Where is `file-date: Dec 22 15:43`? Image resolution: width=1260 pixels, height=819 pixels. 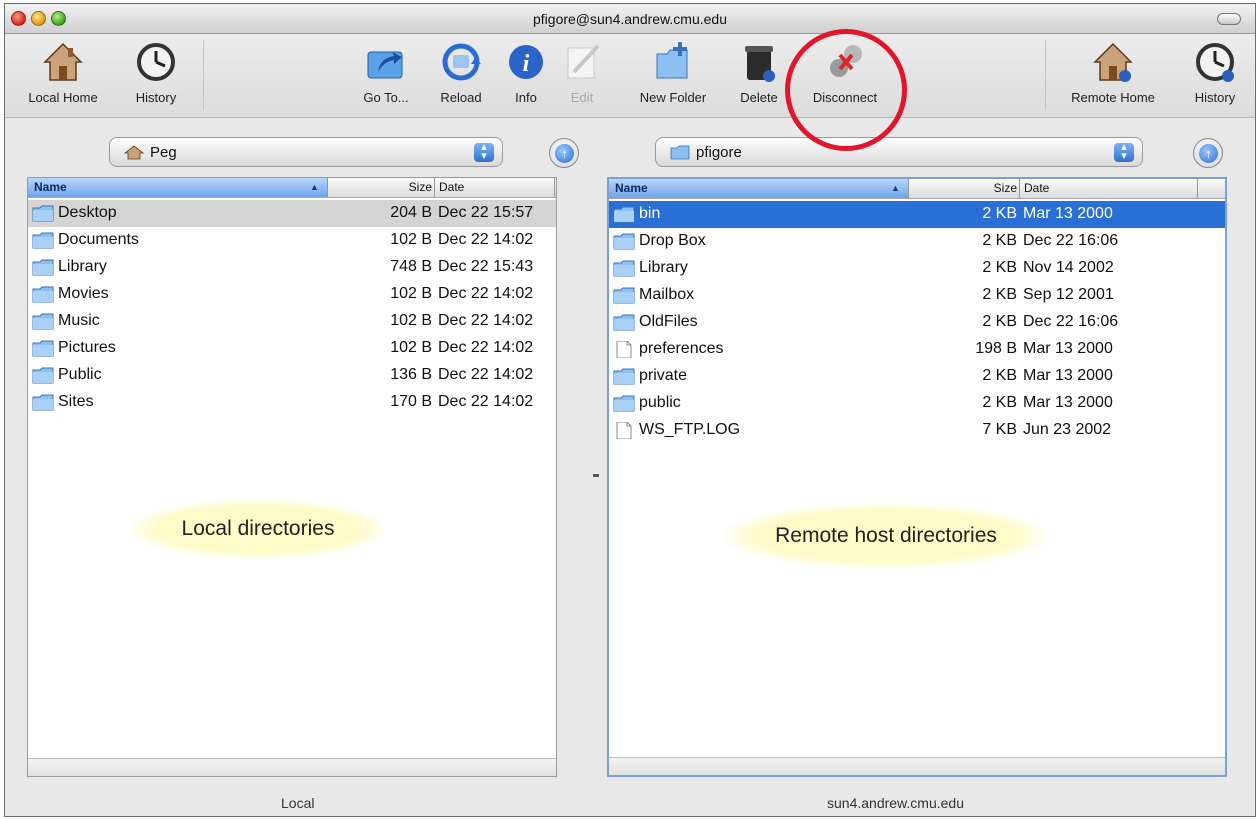
file-date: Dec 22 15:43 is located at coordinates (486, 266).